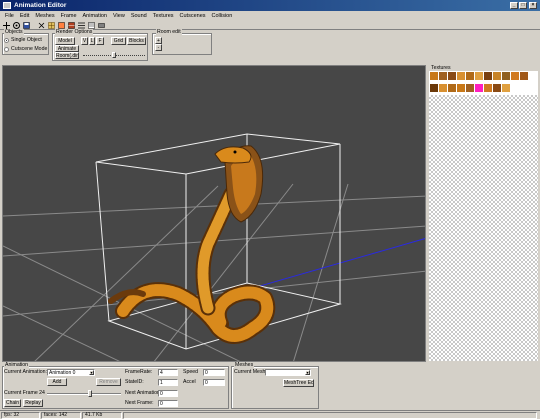 The width and height of the screenshot is (540, 419). Describe the element at coordinates (330, 415) in the screenshot. I see `status-message` at that location.